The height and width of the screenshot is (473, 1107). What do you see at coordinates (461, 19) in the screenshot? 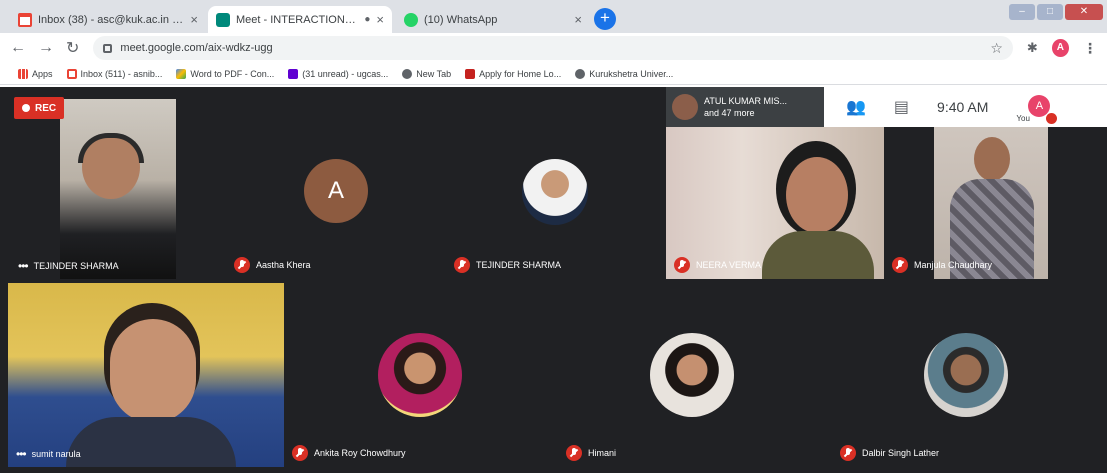
I see `tab-title: (10) WhatsApp` at bounding box center [461, 19].